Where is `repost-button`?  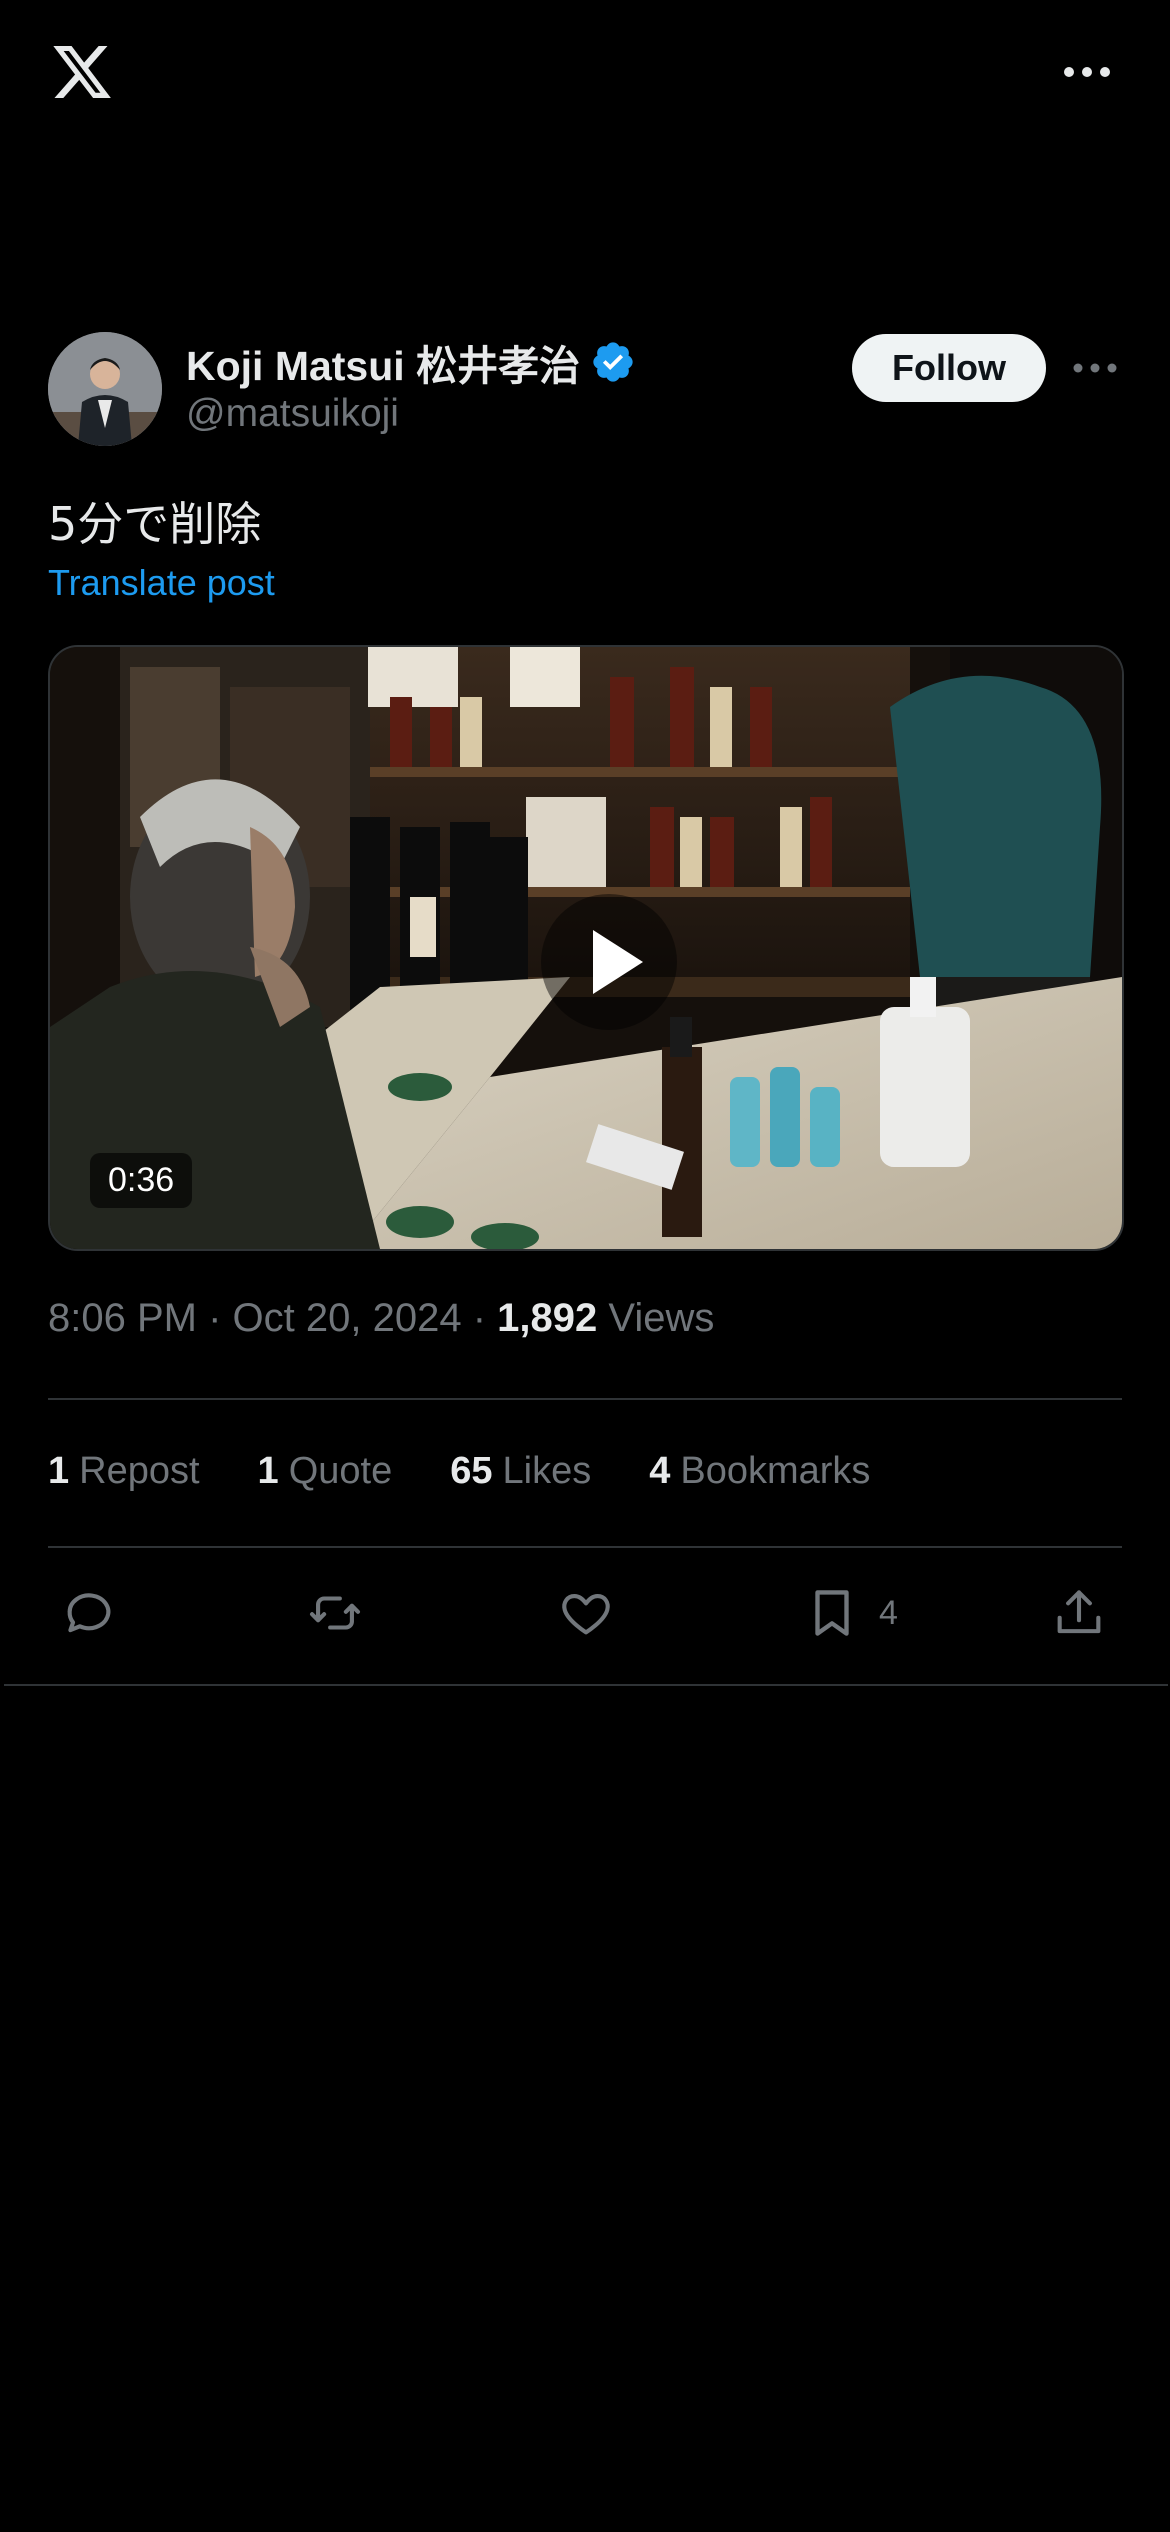
repost-button is located at coordinates (335, 1613).